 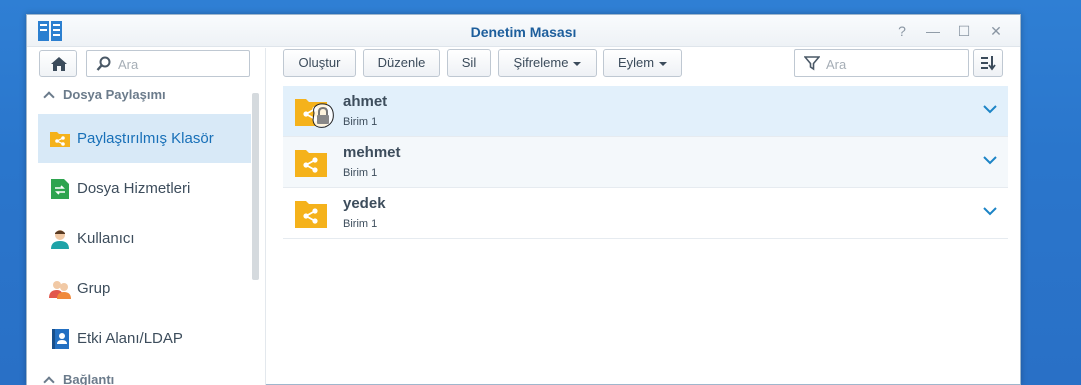 I want to click on sidebar-item-shared-folder: Paylaştırılmış Klasör, so click(x=144, y=138).